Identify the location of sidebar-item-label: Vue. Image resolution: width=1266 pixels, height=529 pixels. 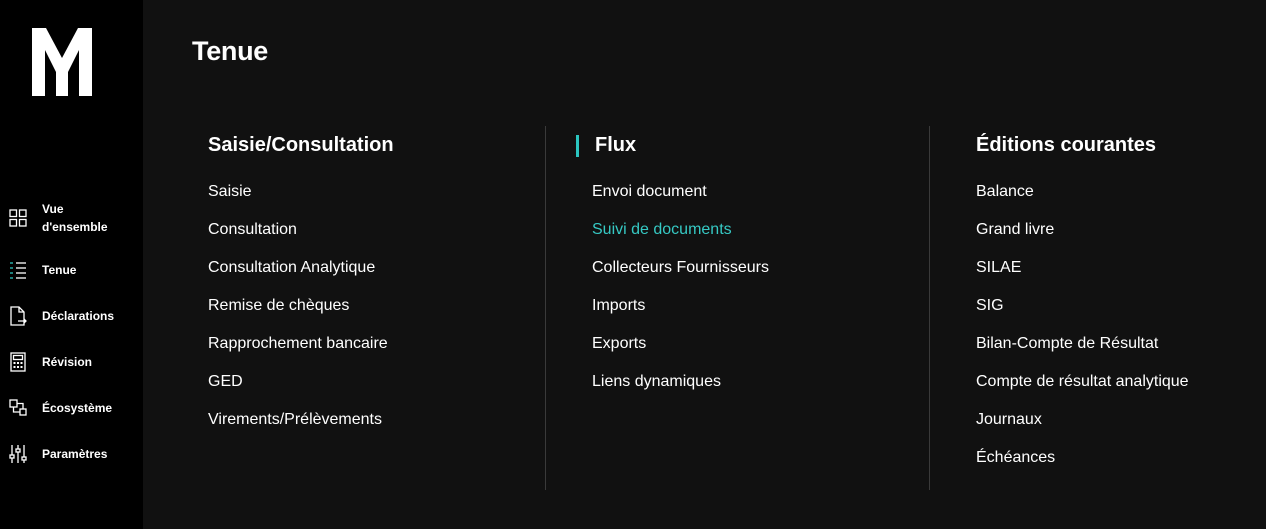
(53, 209).